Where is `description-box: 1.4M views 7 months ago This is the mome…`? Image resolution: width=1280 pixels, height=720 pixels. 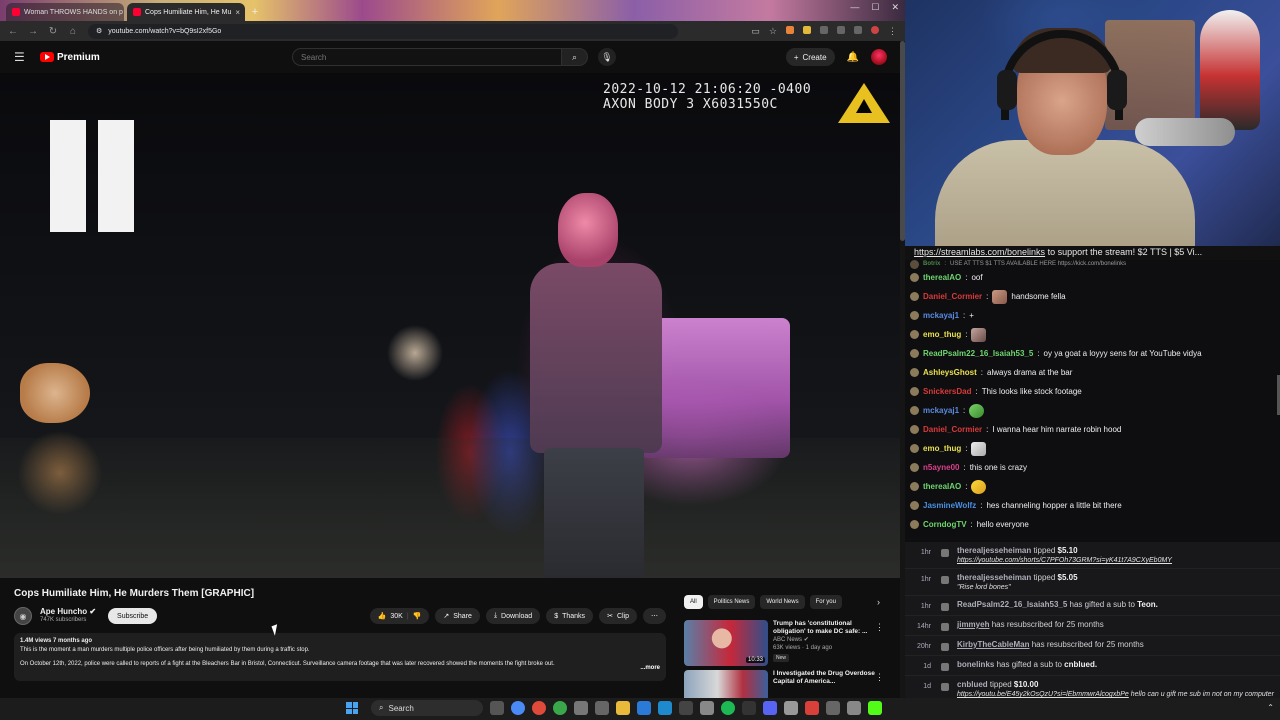
description-box: 1.4M views 7 months ago This is the mome… is located at coordinates (340, 657).